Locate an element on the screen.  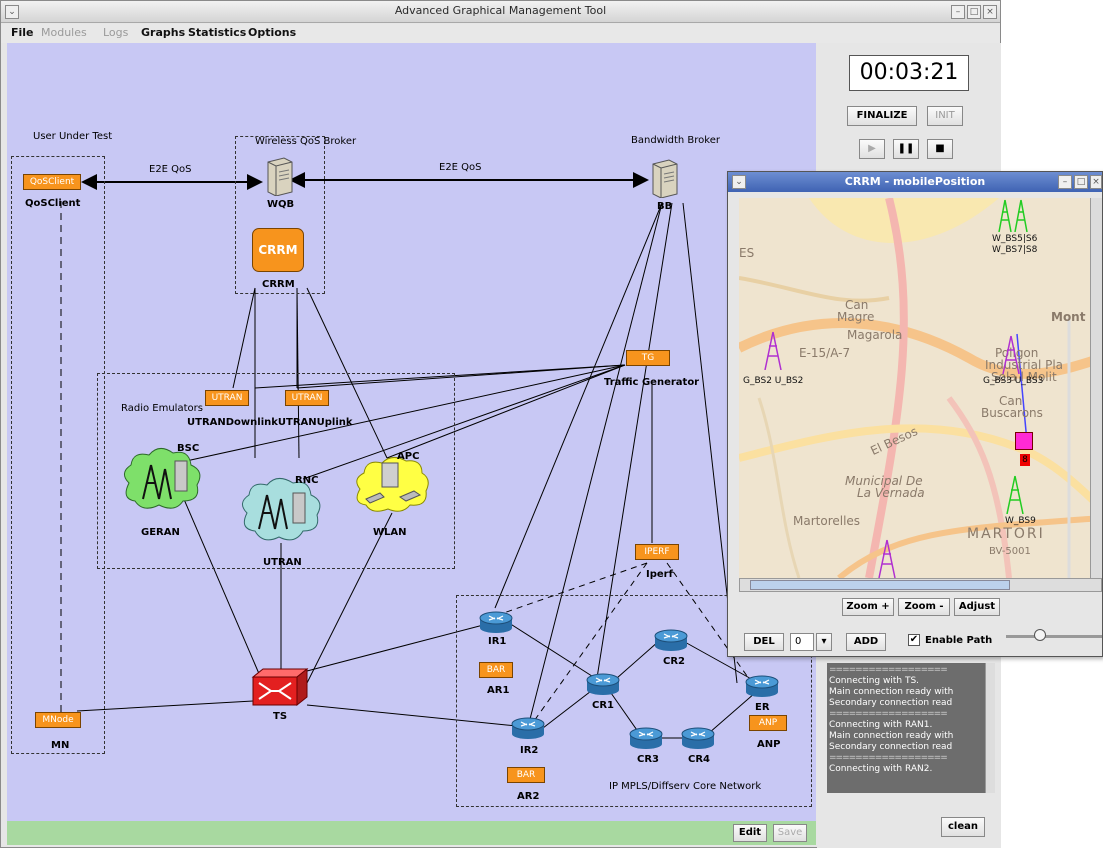
map-label: Magre is located at coordinates (856, 317).